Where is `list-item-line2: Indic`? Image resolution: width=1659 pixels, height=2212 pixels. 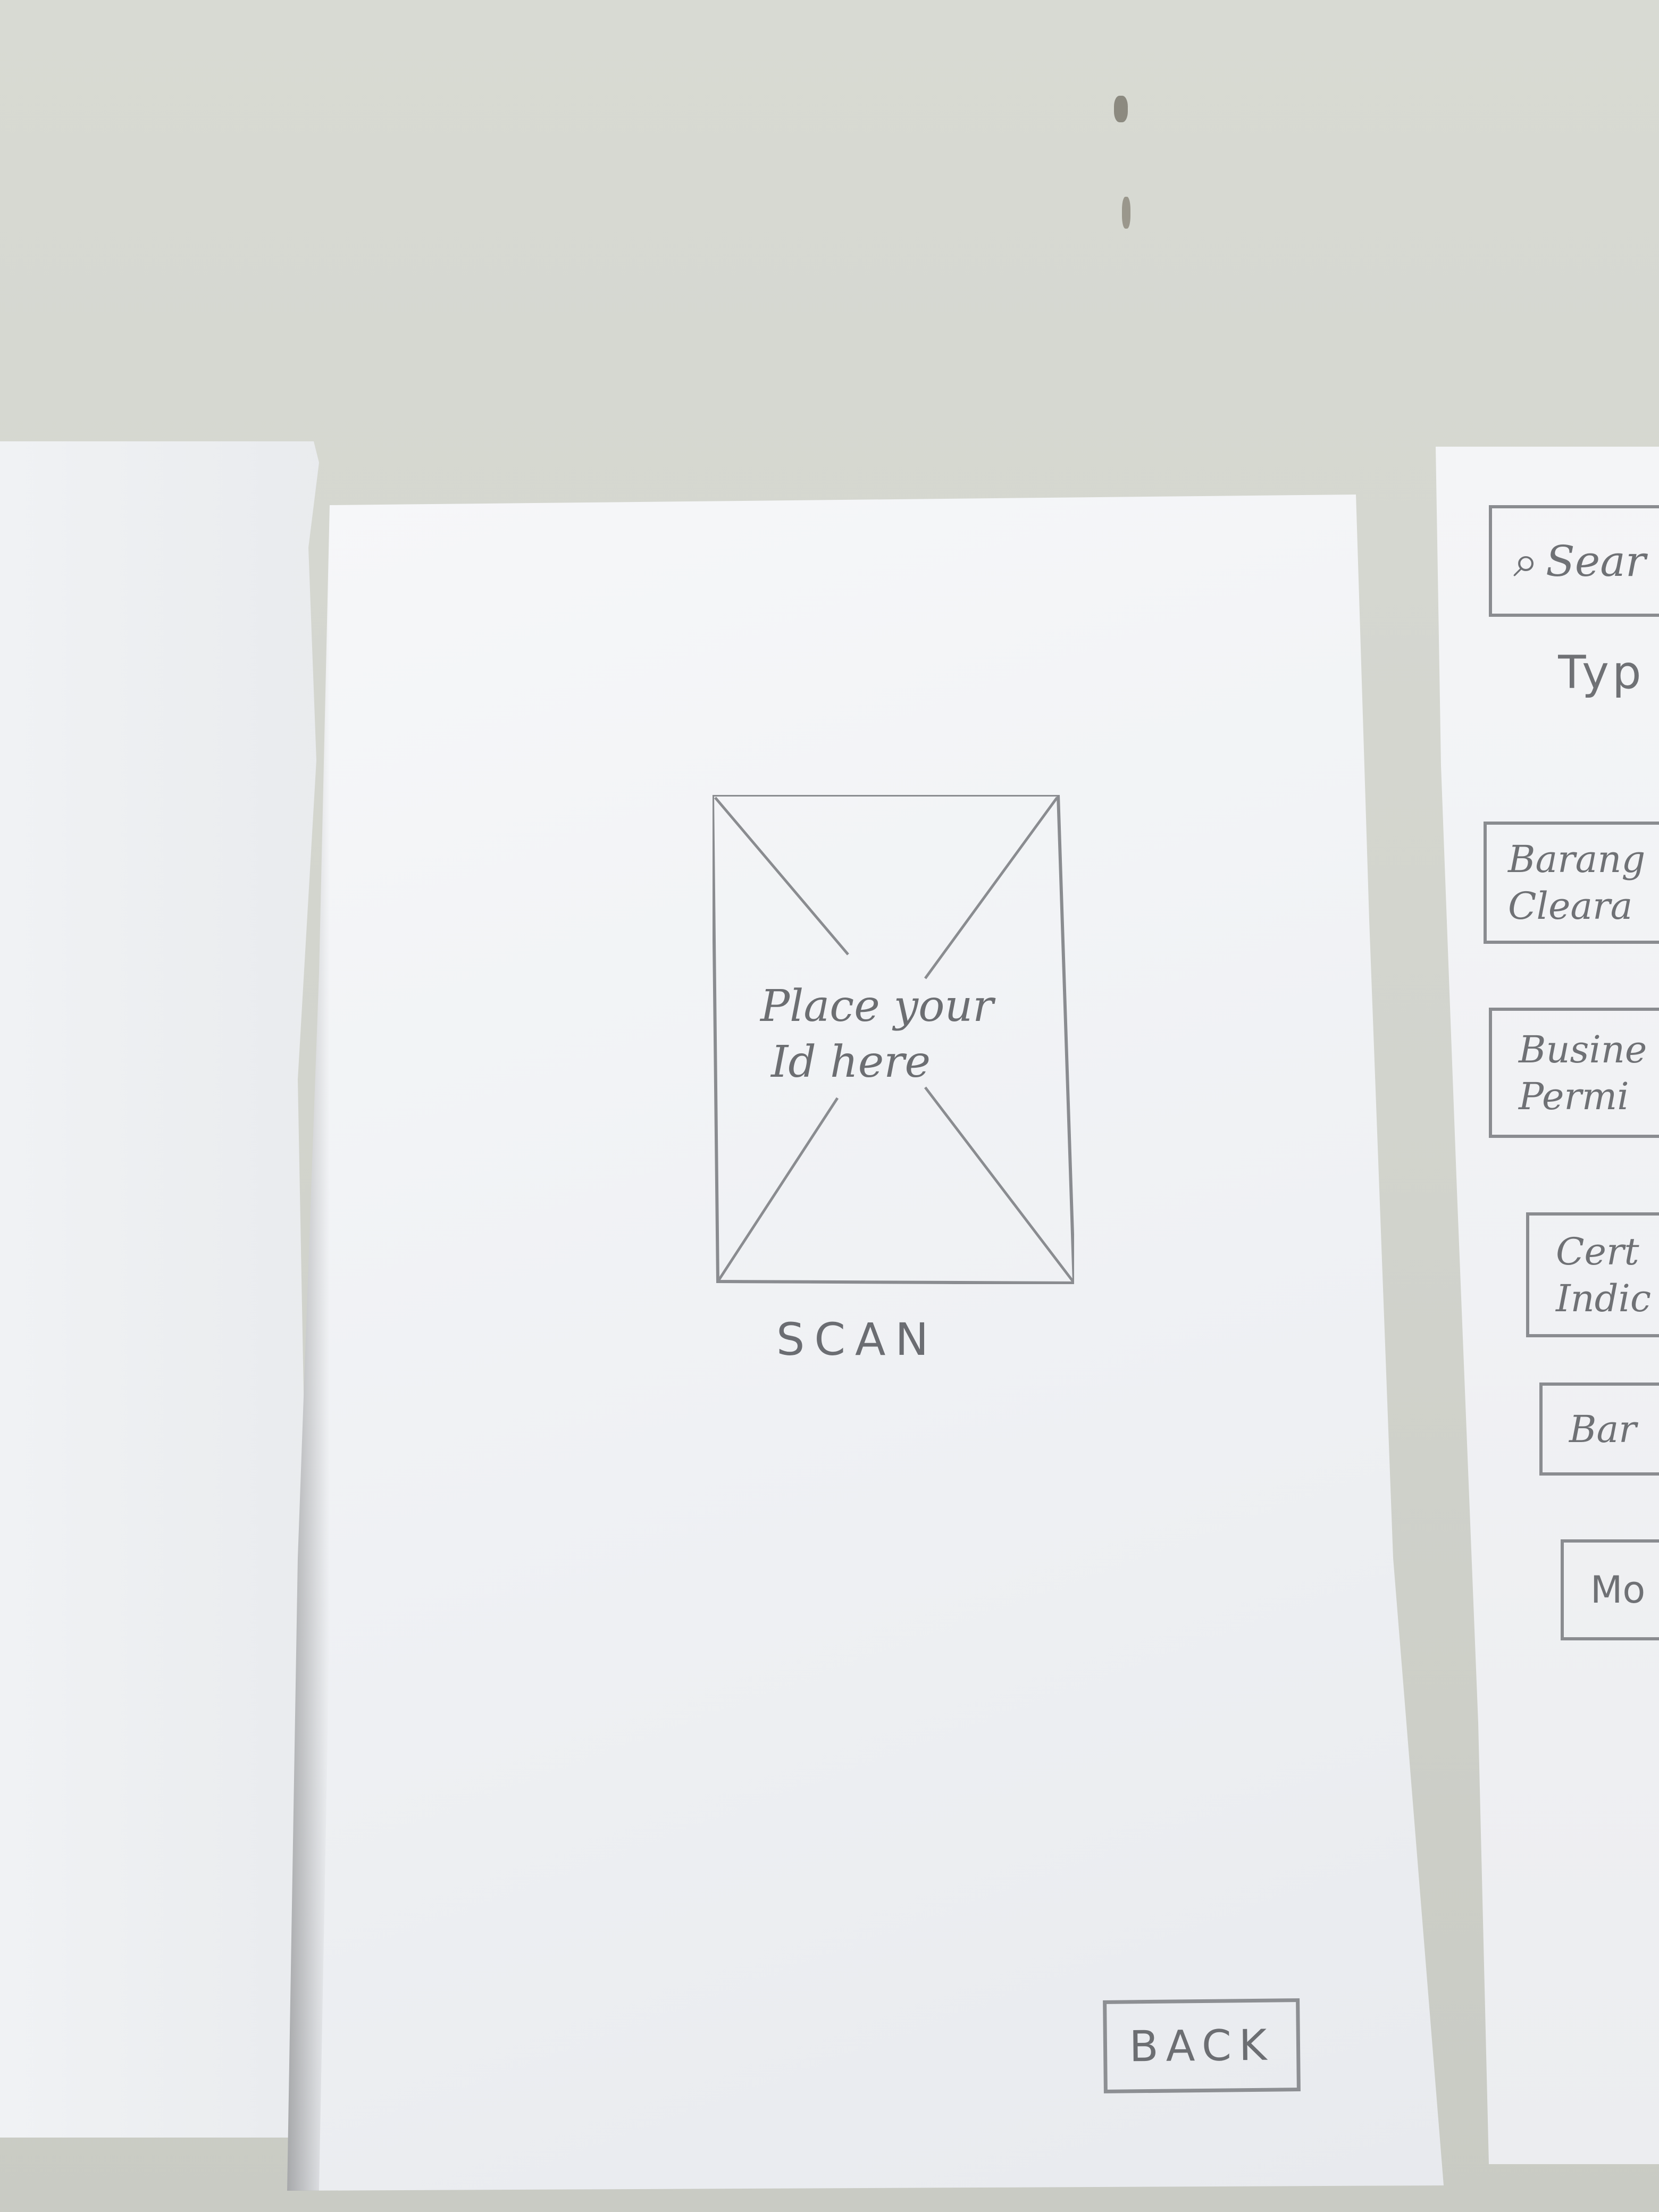
list-item-line2: Indic is located at coordinates (1604, 1298).